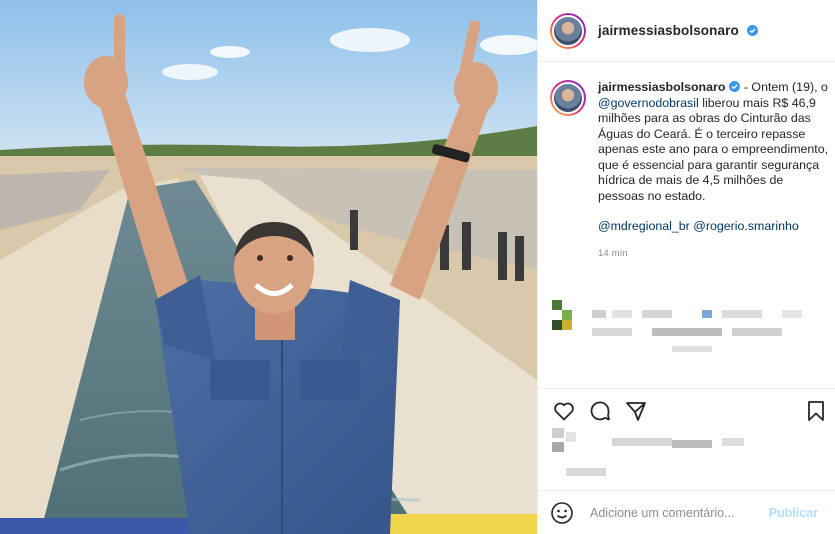 This screenshot has width=835, height=534. I want to click on post-header: jairmessiasbolsonaro, so click(686, 31).